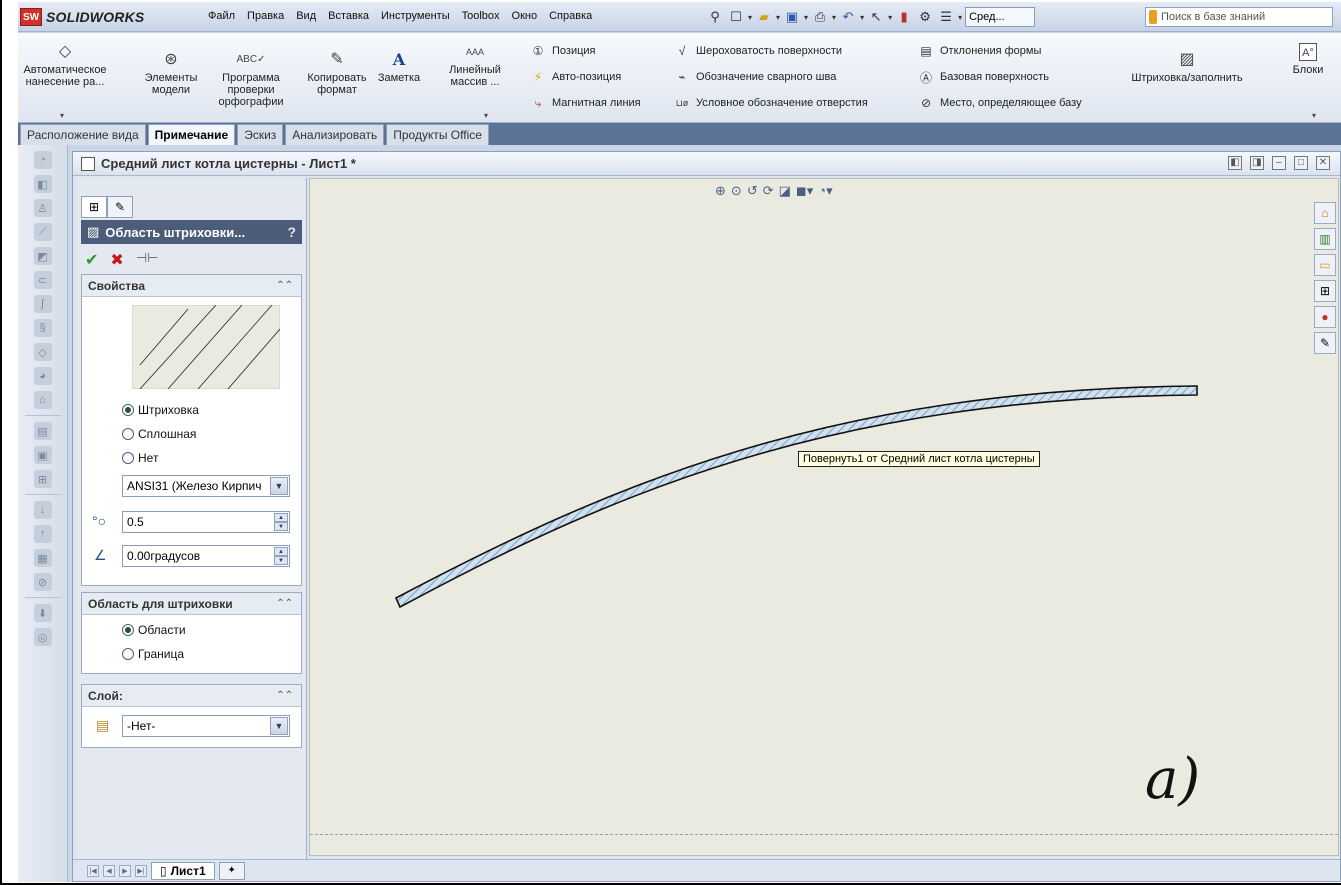  What do you see at coordinates (171, 73) in the screenshot?
I see `model-items-button: ⊛ Элементы модели` at bounding box center [171, 73].